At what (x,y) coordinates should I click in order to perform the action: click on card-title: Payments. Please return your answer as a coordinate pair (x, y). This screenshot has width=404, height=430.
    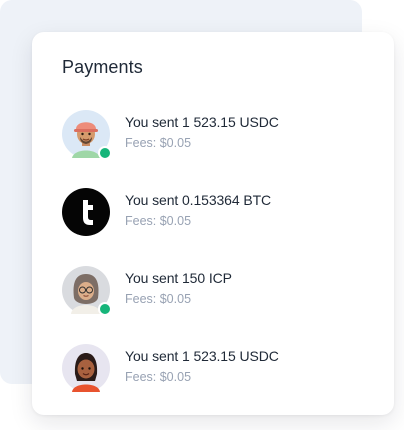
    Looking at the image, I should click on (102, 67).